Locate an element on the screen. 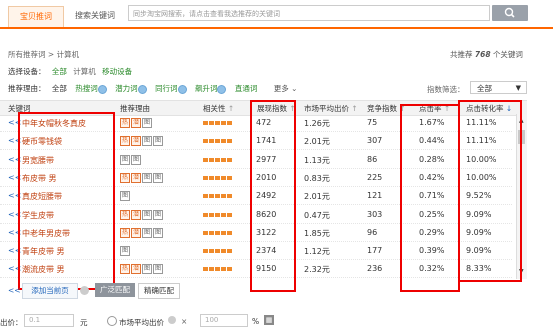 Image resolution: width=553 pixels, height=329 pixels. total-number: 768 is located at coordinates (482, 54).